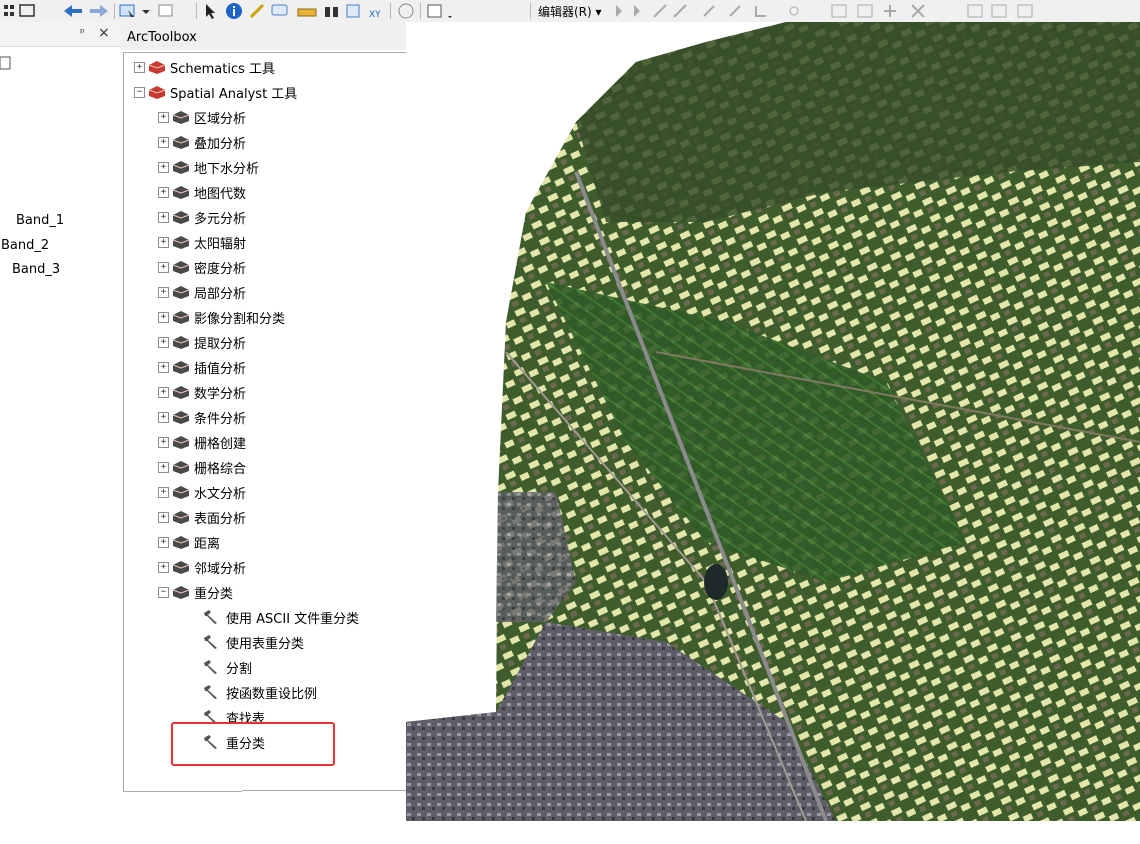  I want to click on hyperlink-icon, so click(258, 11).